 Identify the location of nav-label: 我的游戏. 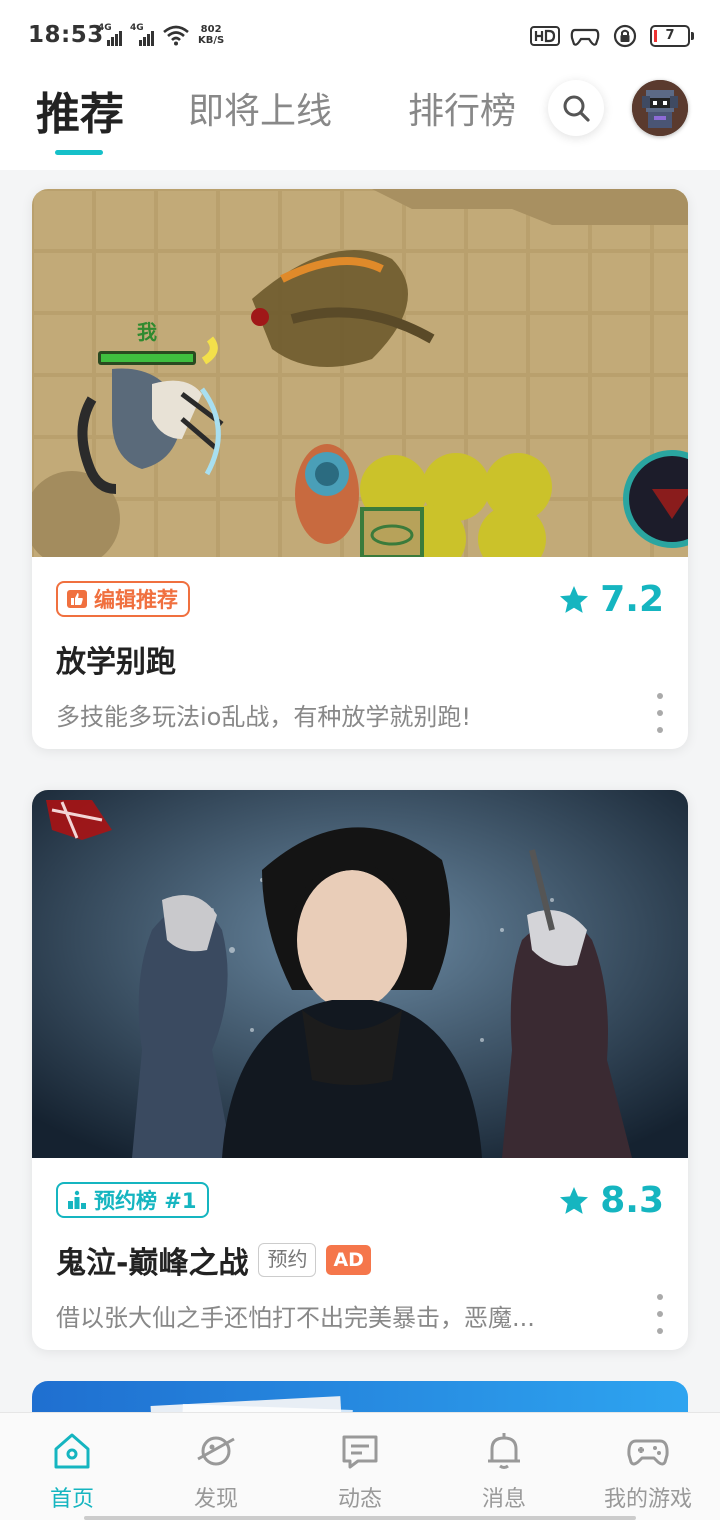
(647, 1499).